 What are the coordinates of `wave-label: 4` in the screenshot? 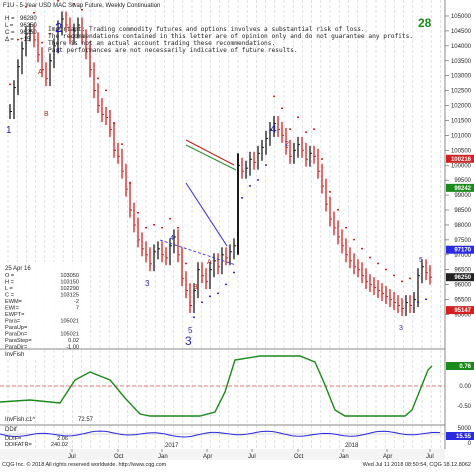 It's located at (273, 129).